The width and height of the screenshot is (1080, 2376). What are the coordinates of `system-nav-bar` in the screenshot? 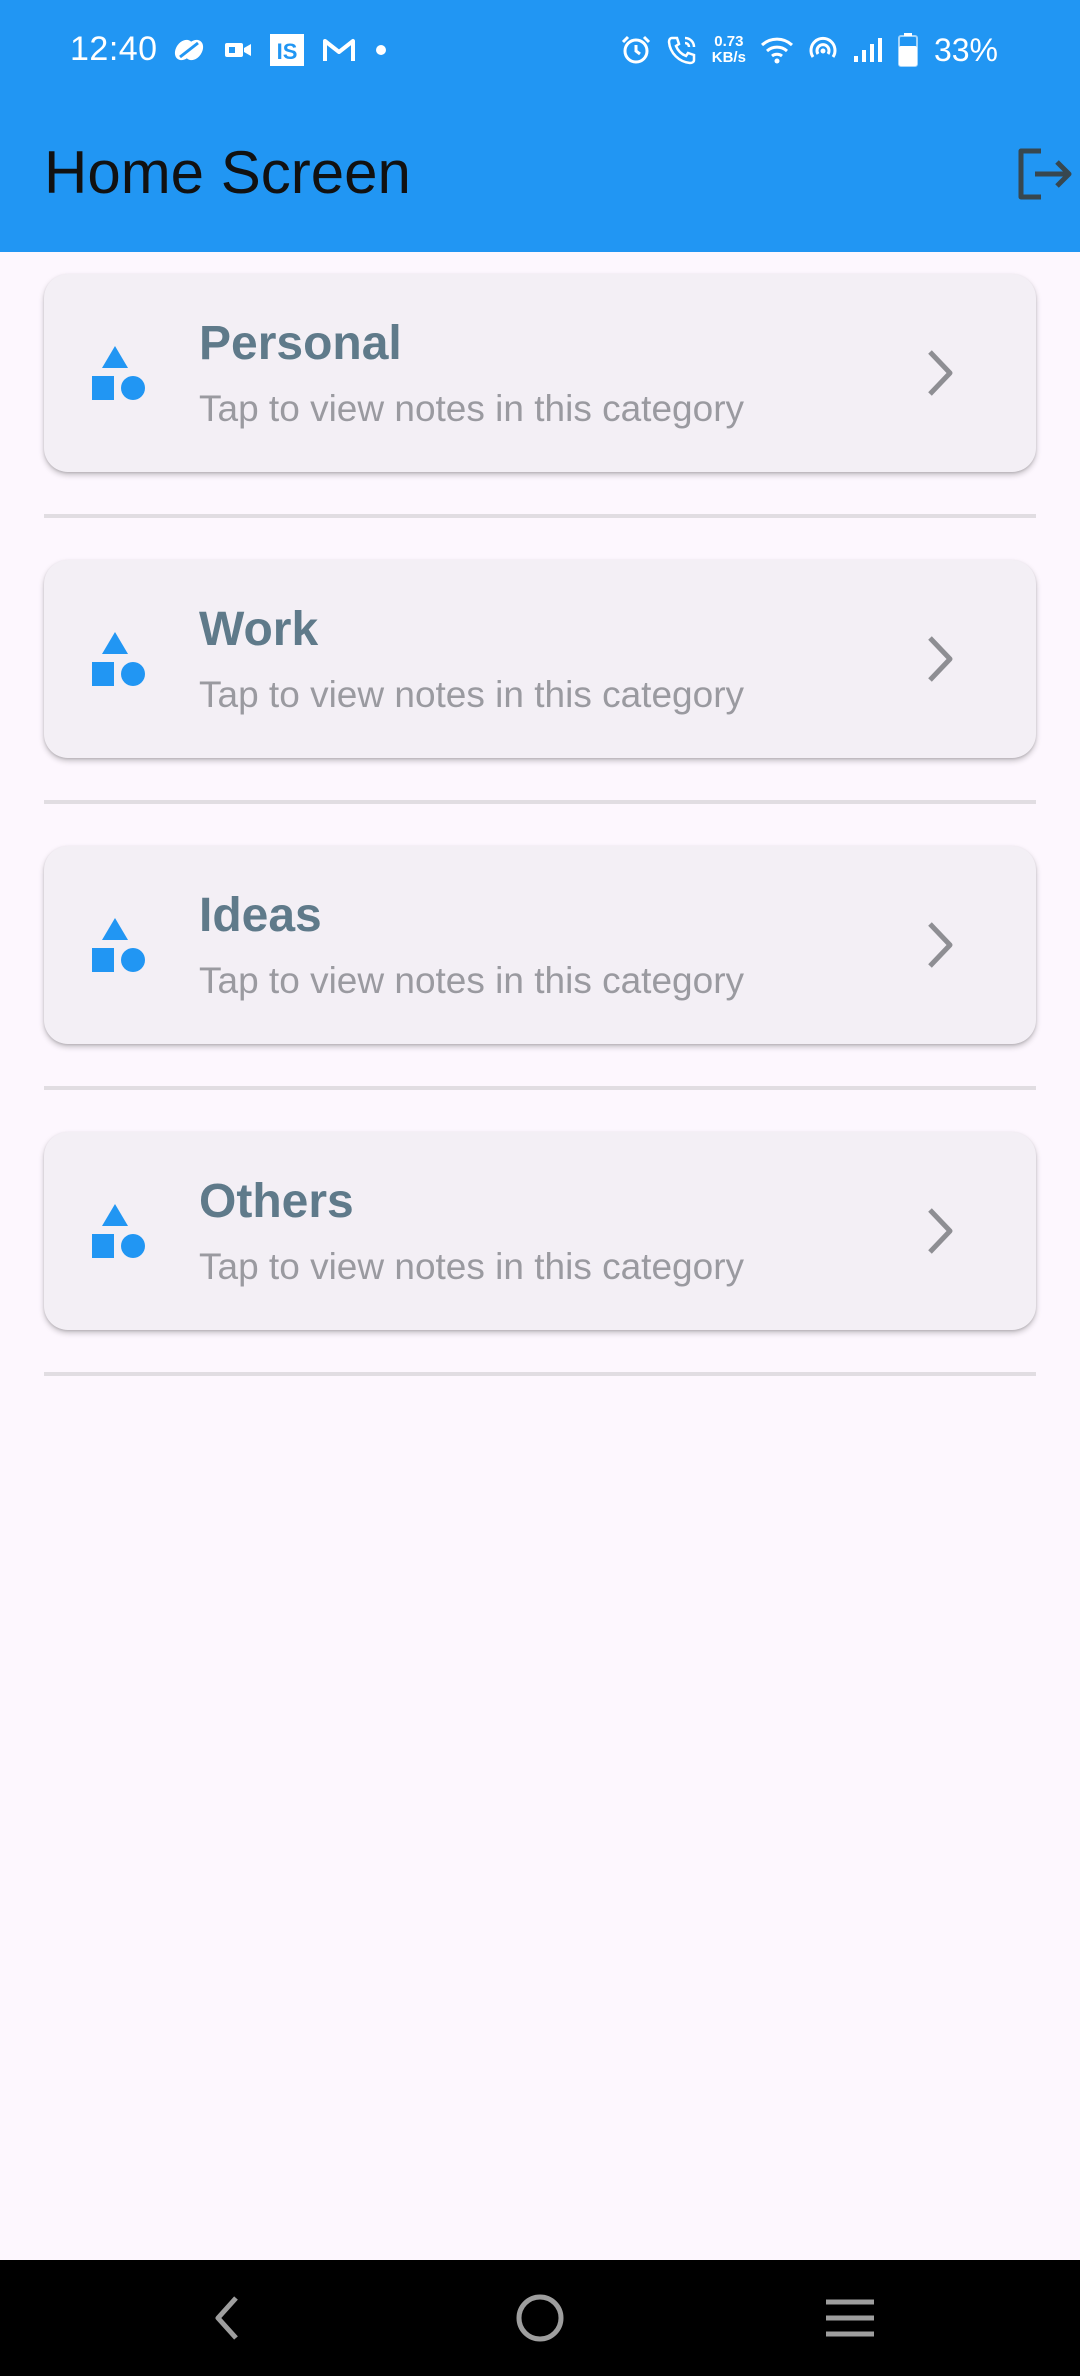 It's located at (540, 2318).